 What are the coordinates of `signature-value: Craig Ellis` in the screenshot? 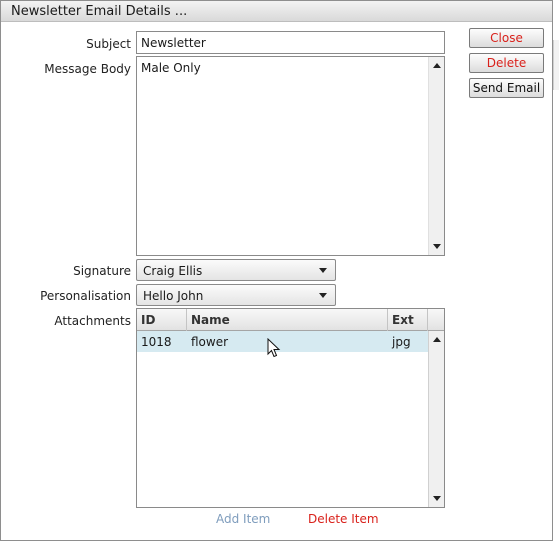 It's located at (173, 271).